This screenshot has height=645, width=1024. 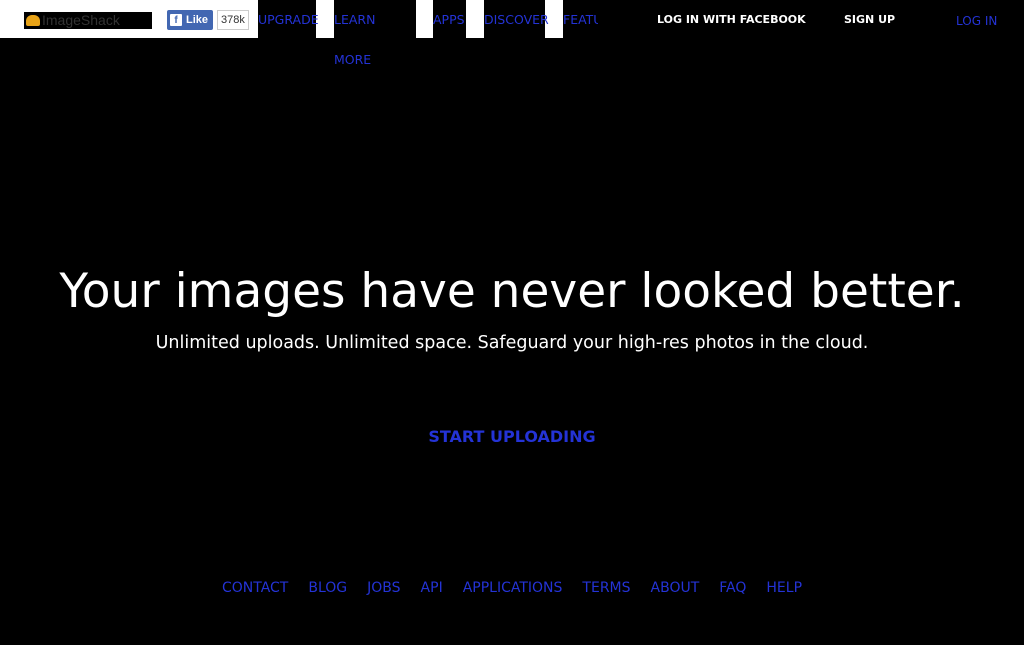 I want to click on login-facebook-link: LOG IN WITH FACEBOOK, so click(x=731, y=19).